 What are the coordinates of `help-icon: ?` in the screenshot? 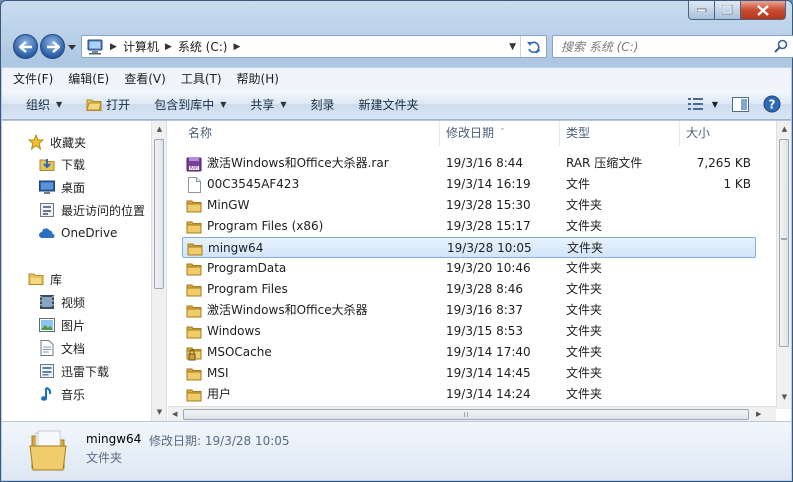 It's located at (772, 104).